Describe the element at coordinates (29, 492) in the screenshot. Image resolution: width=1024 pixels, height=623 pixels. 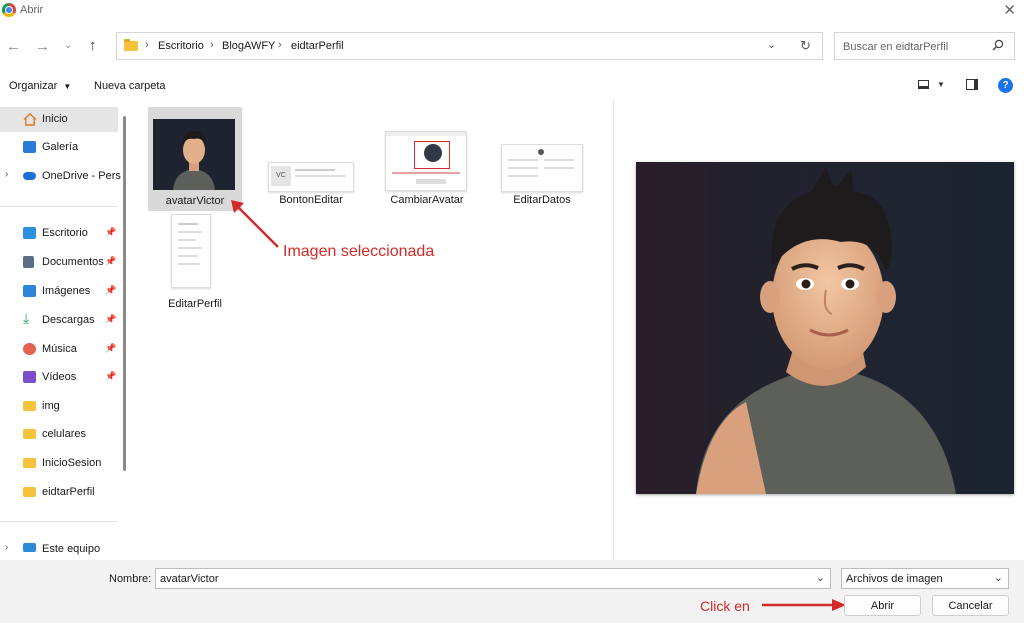
I see `folder-icon` at that location.